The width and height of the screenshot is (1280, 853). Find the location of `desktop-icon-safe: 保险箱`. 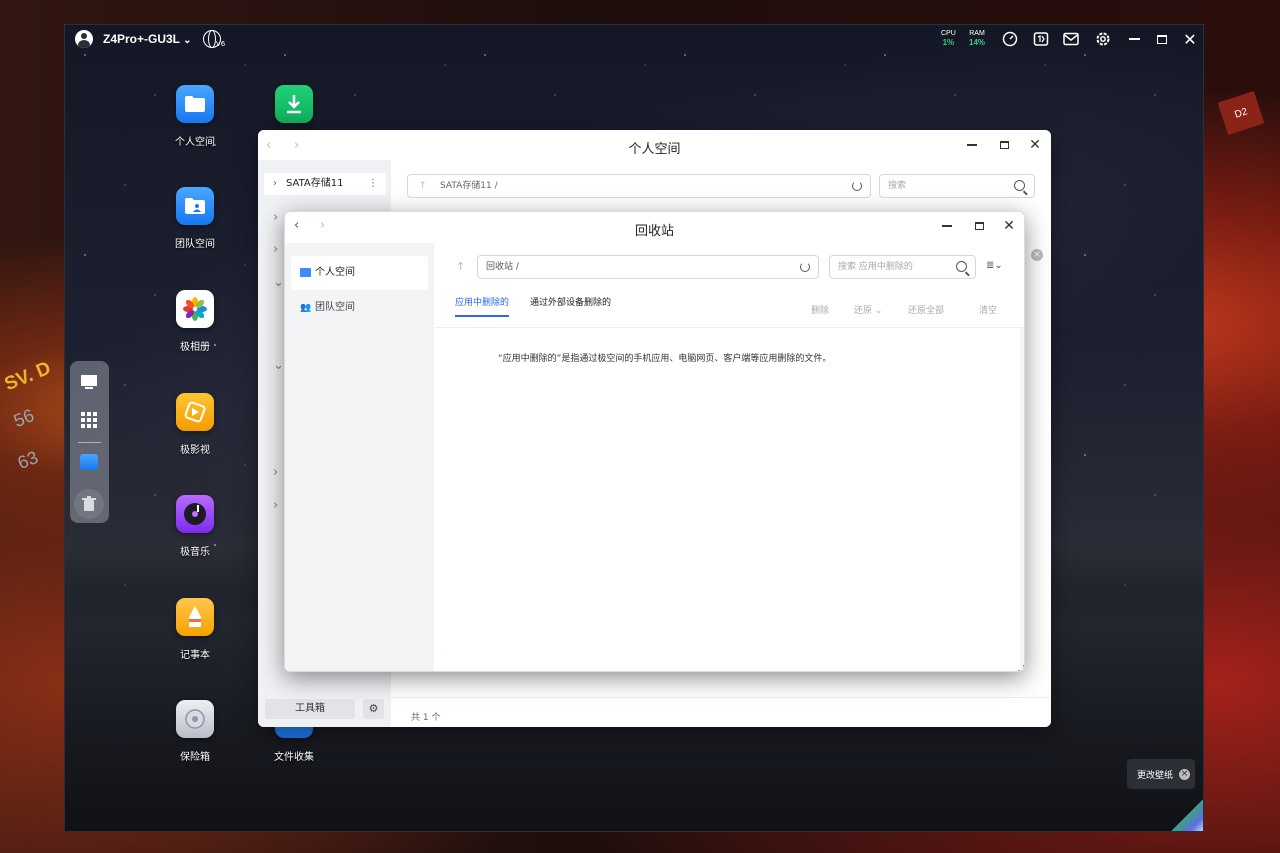

desktop-icon-safe: 保险箱 is located at coordinates (195, 731).